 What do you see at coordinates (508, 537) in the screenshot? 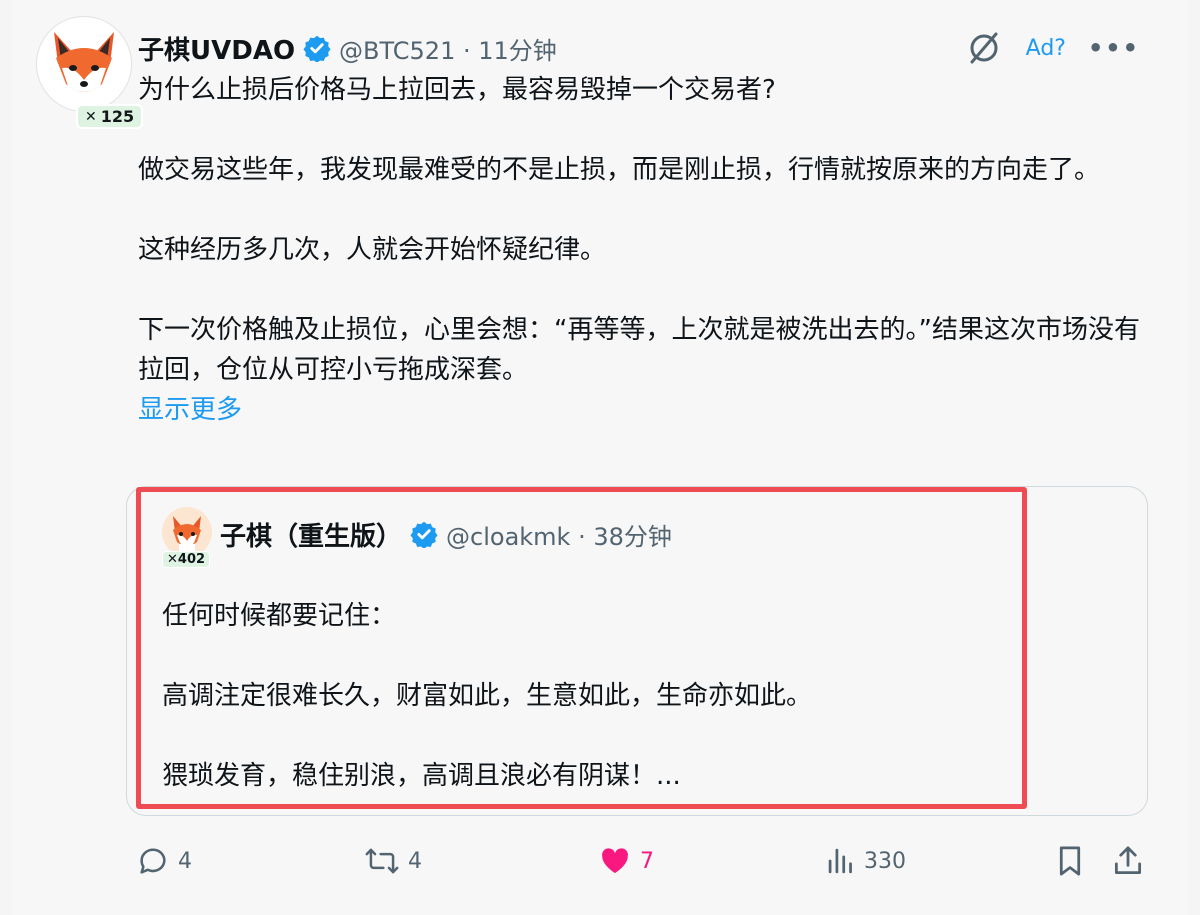
I see `quote-handle-text: @cloakmk` at bounding box center [508, 537].